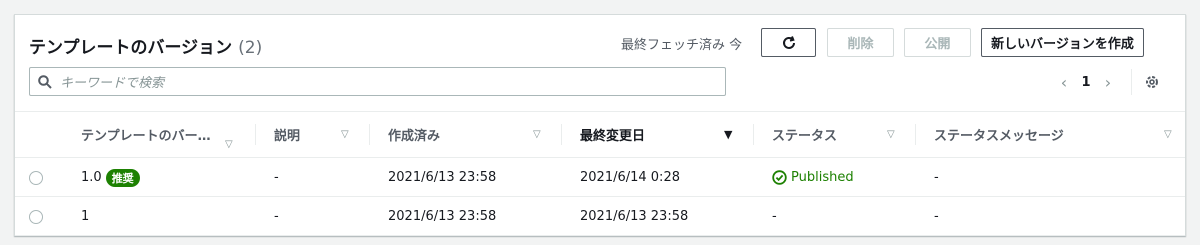  I want to click on page-title: テンプレートのバージョン (2), so click(145, 45).